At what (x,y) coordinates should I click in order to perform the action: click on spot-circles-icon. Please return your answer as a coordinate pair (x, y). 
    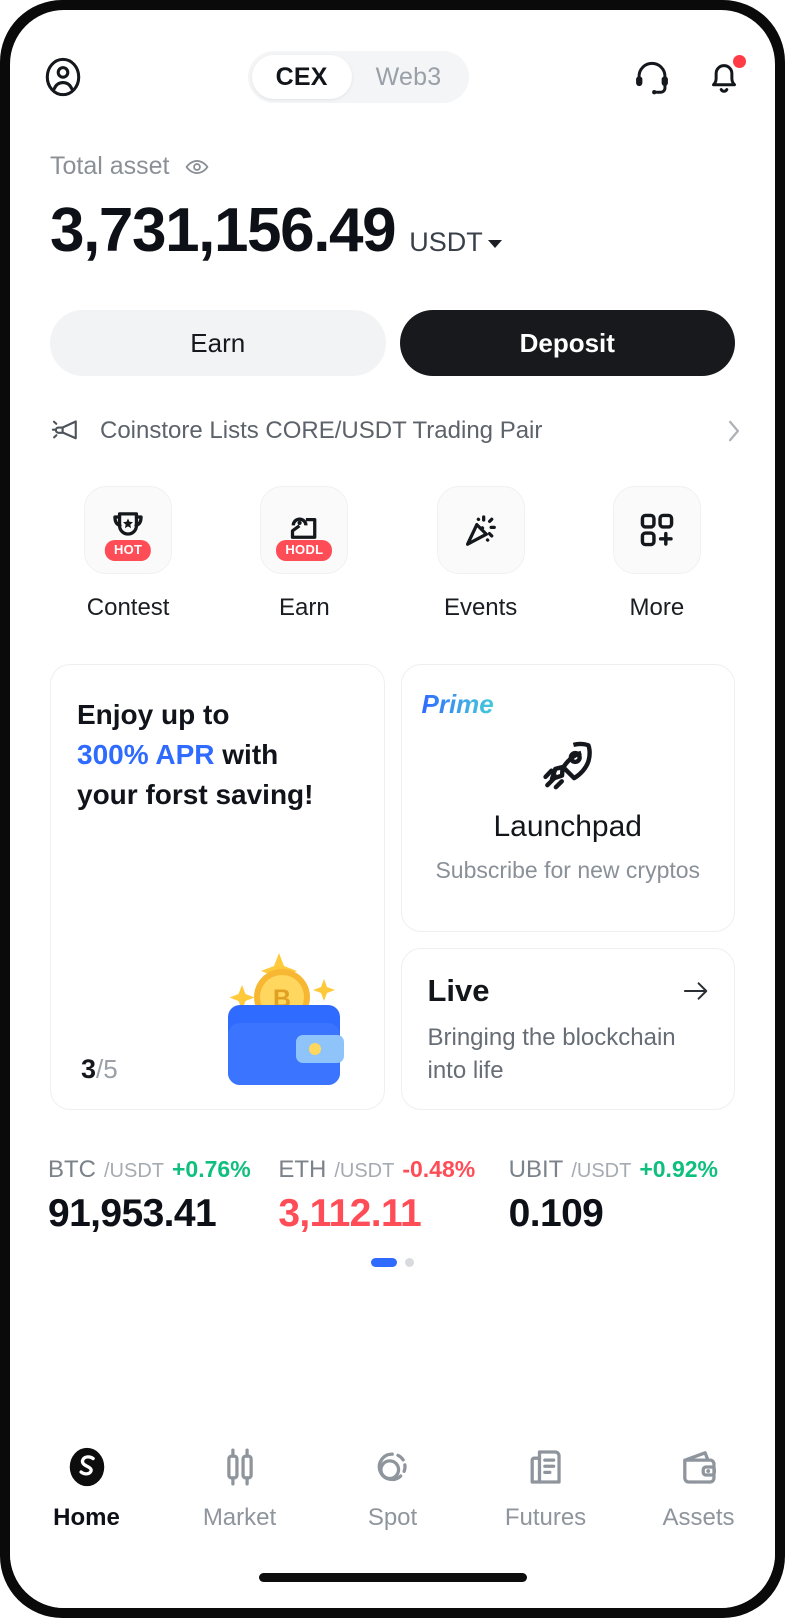
    Looking at the image, I should click on (393, 1467).